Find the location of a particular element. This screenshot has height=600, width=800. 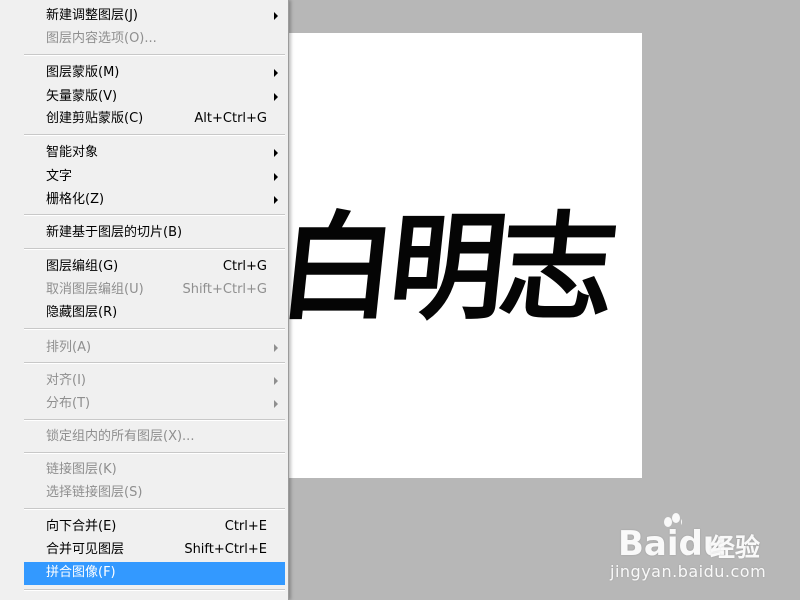

menu-item-arrange: 排列(A) is located at coordinates (154, 348).